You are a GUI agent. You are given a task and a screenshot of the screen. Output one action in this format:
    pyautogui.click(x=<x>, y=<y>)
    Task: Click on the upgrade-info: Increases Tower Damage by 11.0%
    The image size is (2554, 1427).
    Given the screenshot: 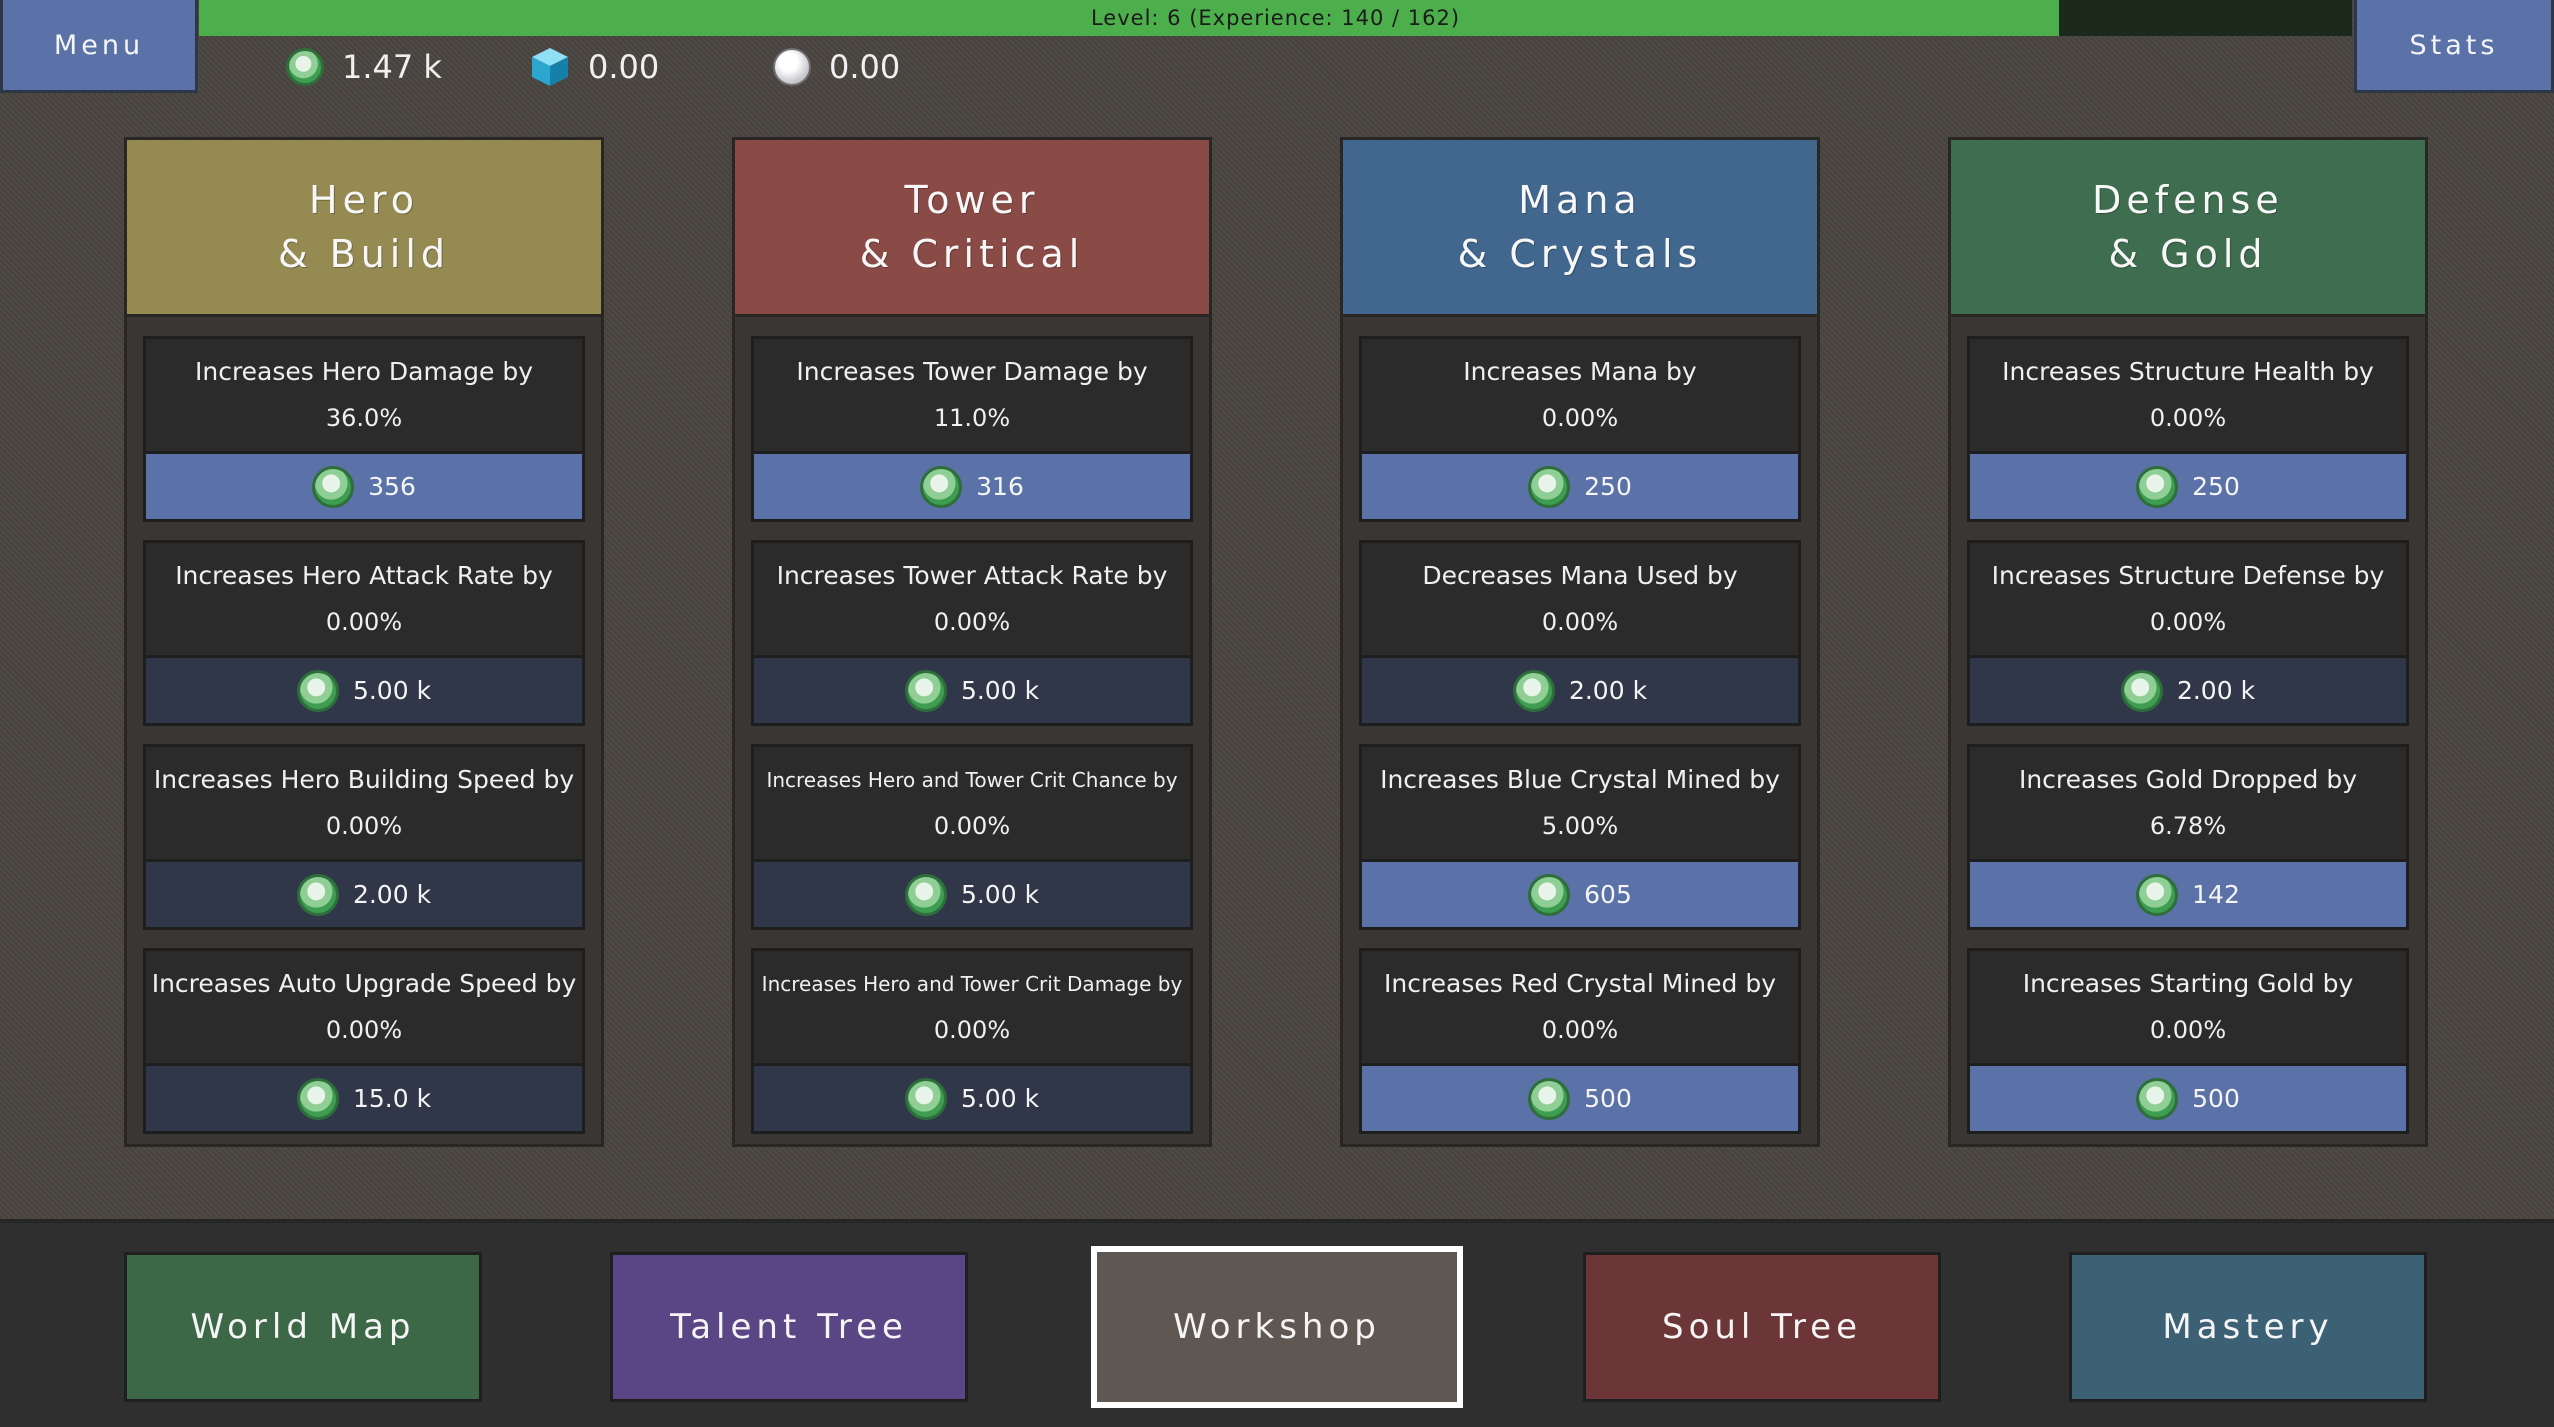 What is the action you would take?
    pyautogui.click(x=972, y=395)
    